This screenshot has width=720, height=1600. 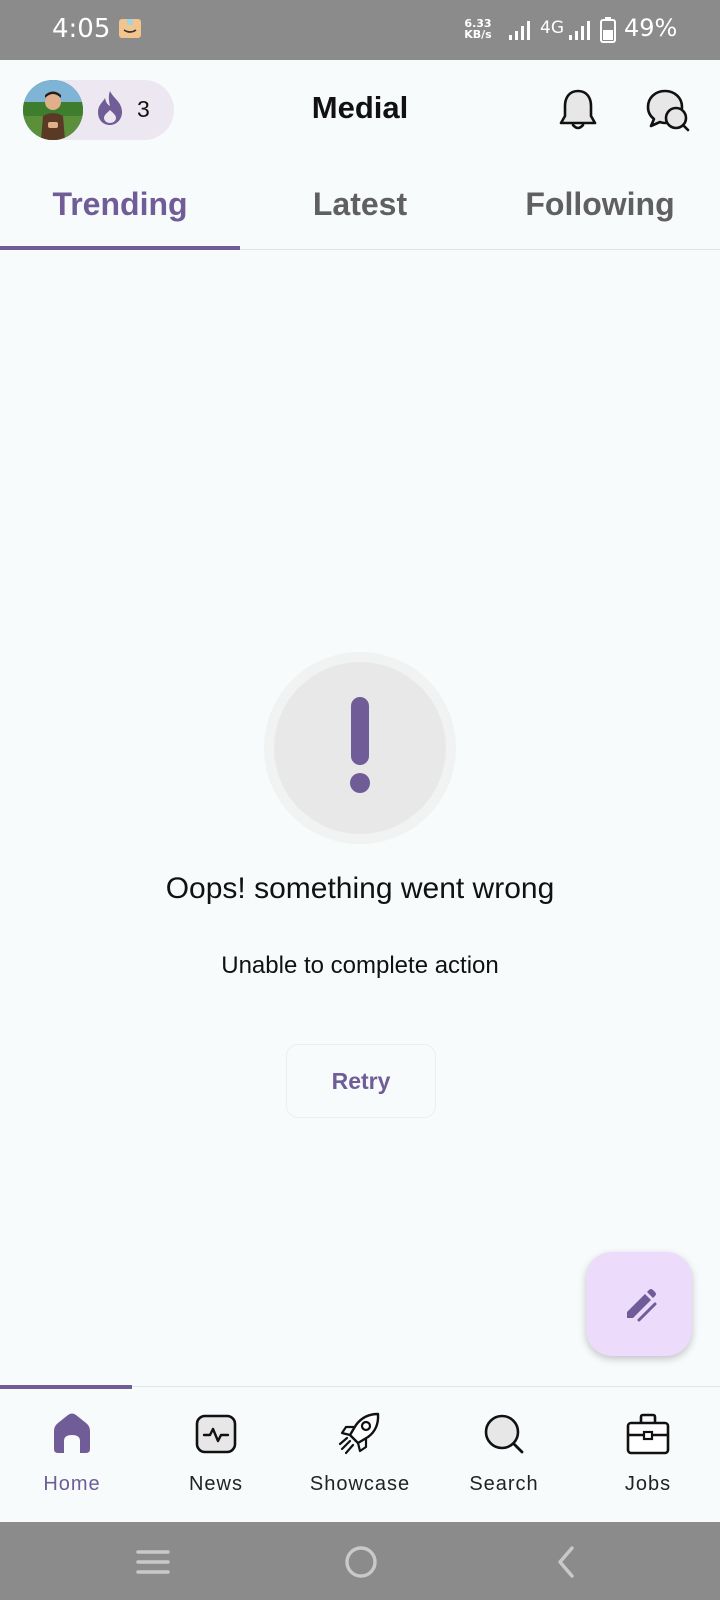 I want to click on feed-tabs: Trending Latest Following, so click(x=360, y=210).